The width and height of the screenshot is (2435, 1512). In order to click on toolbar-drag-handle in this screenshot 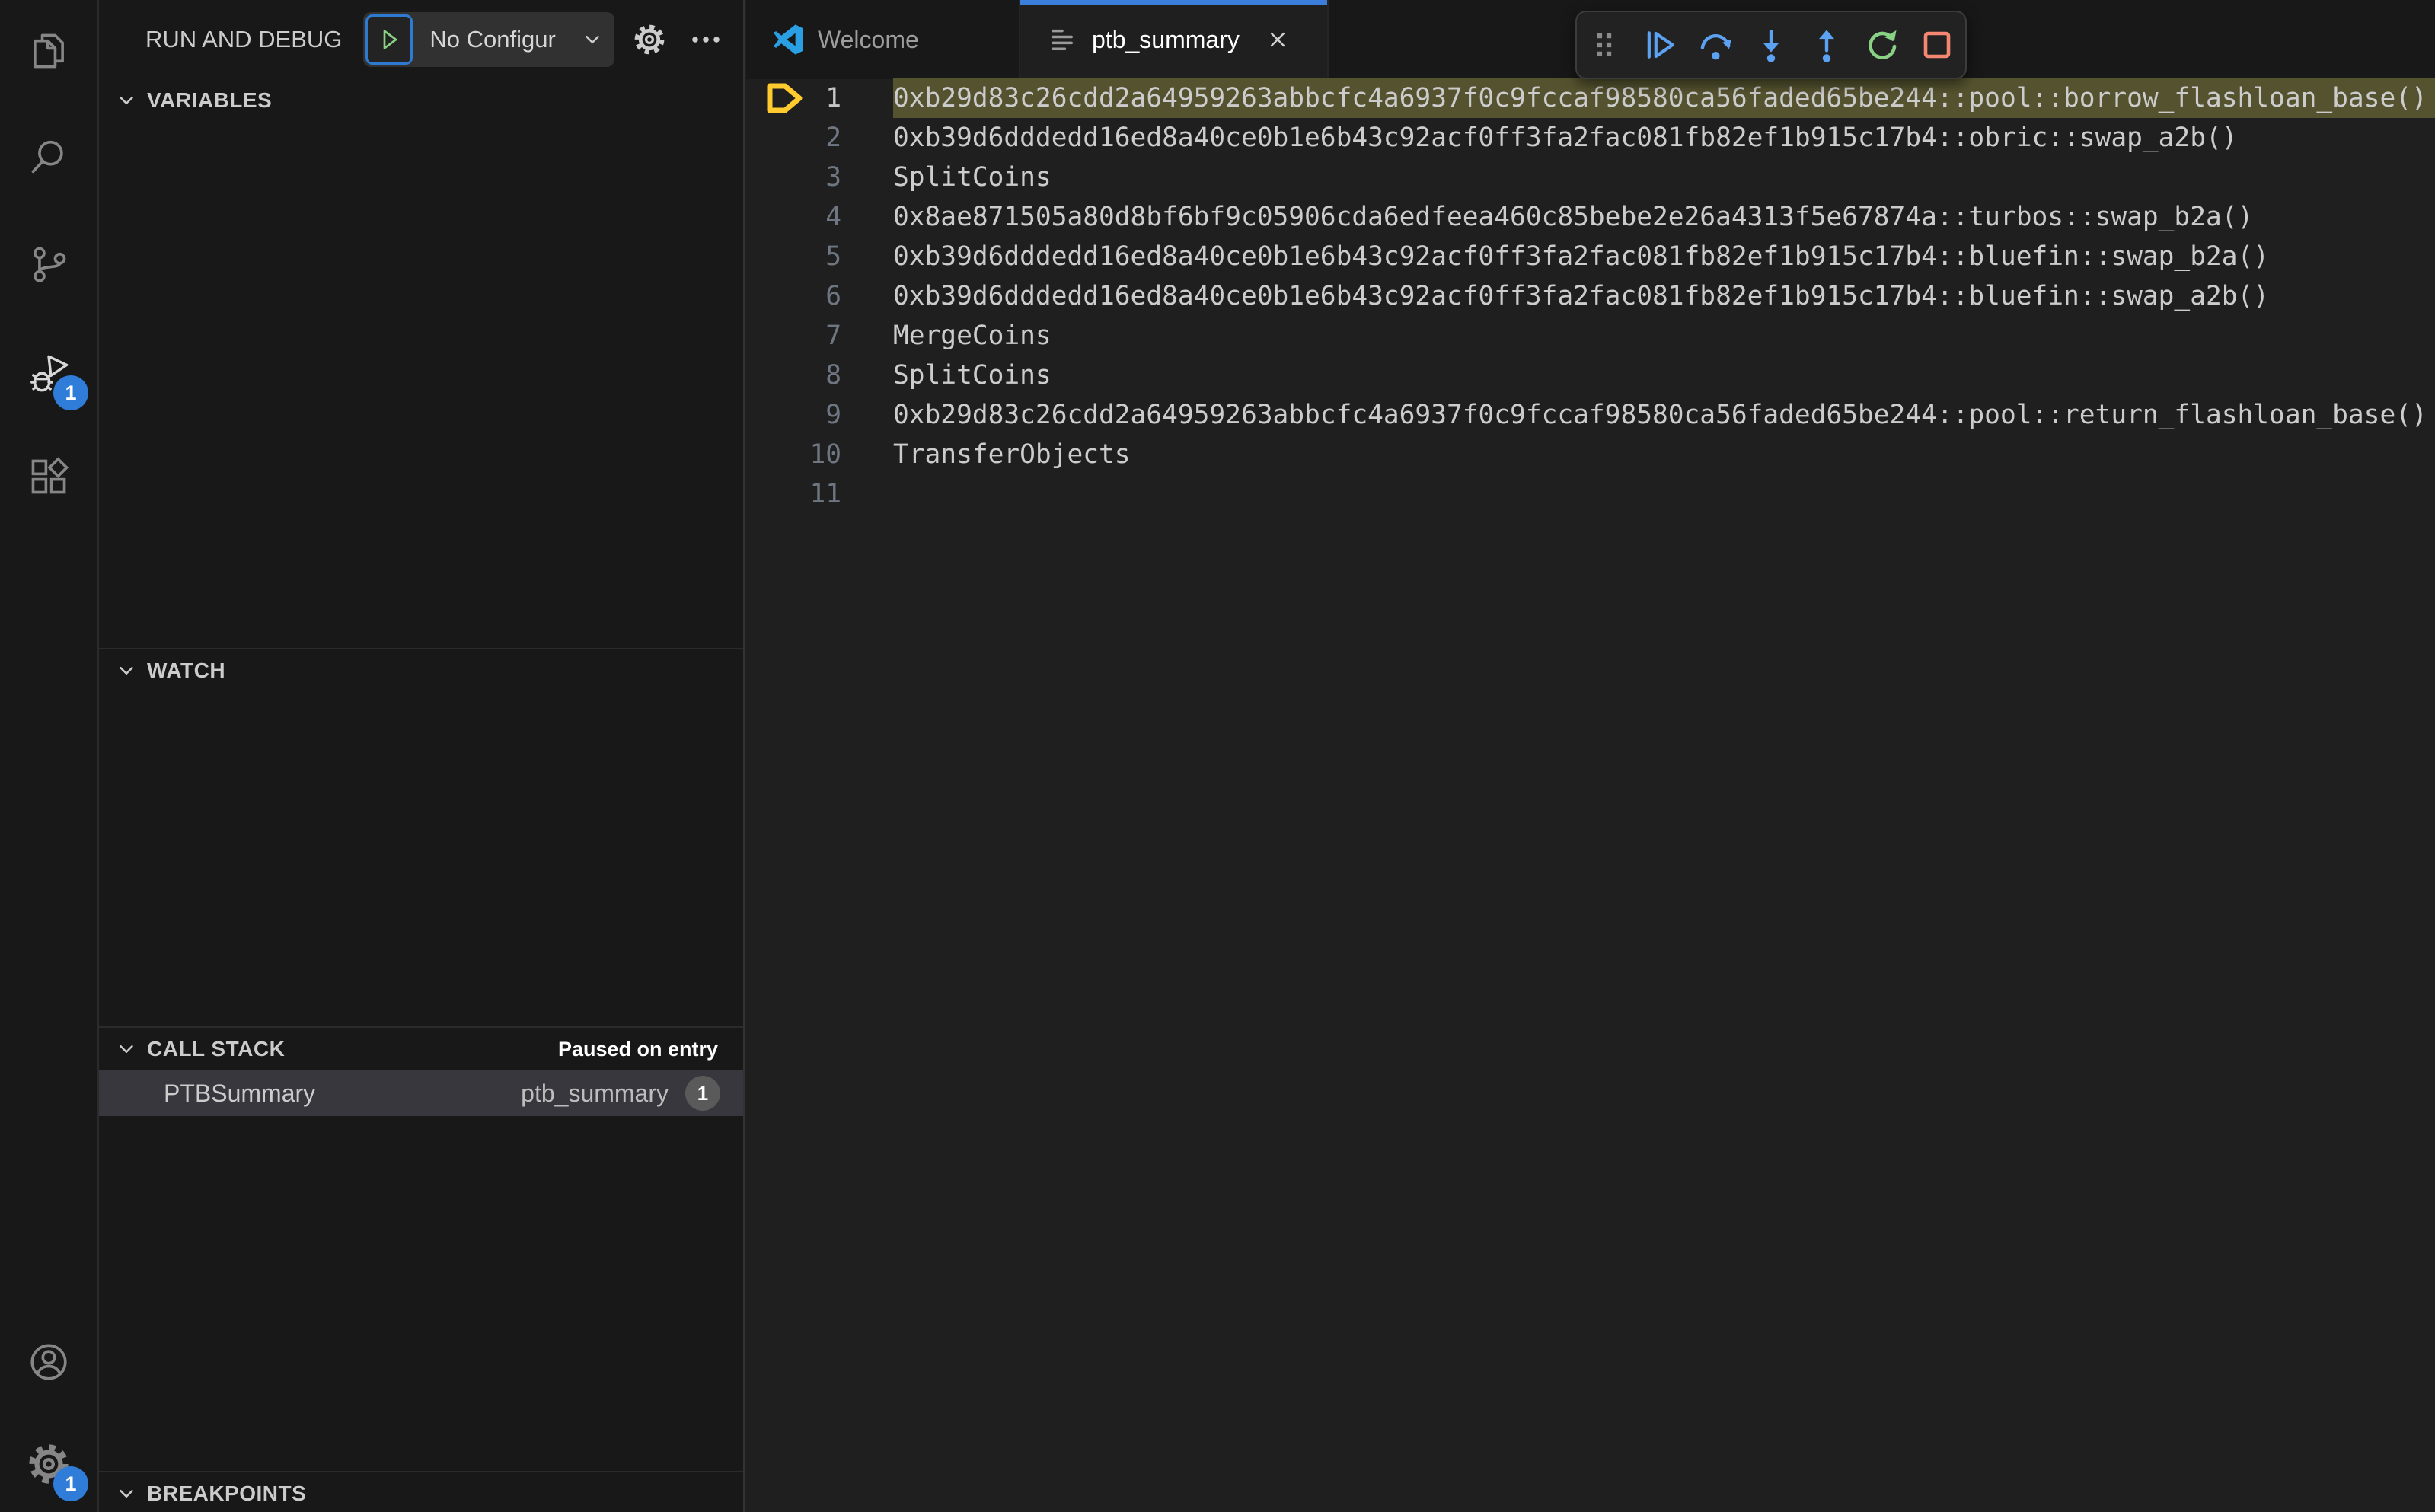, I will do `click(1604, 44)`.